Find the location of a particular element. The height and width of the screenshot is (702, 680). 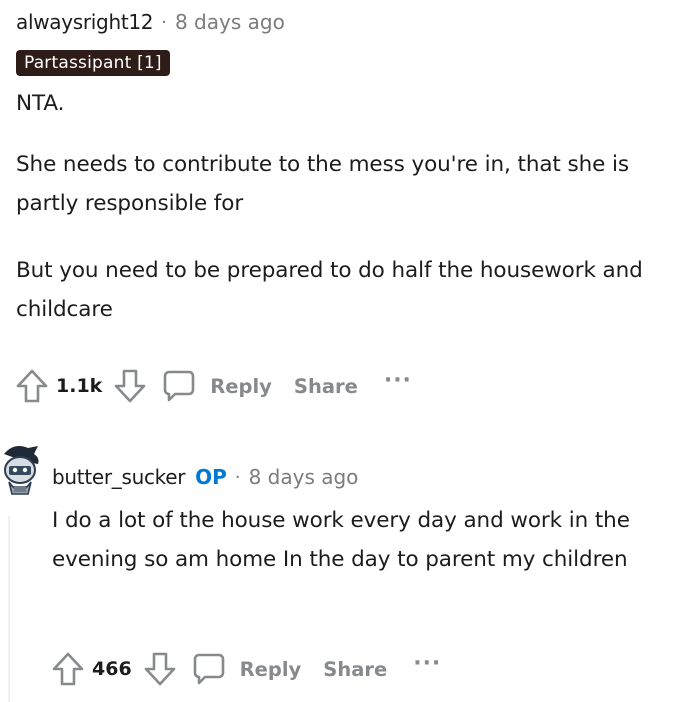

comment-action-bar: 1.1k Reply Share ··· is located at coordinates (213, 386).